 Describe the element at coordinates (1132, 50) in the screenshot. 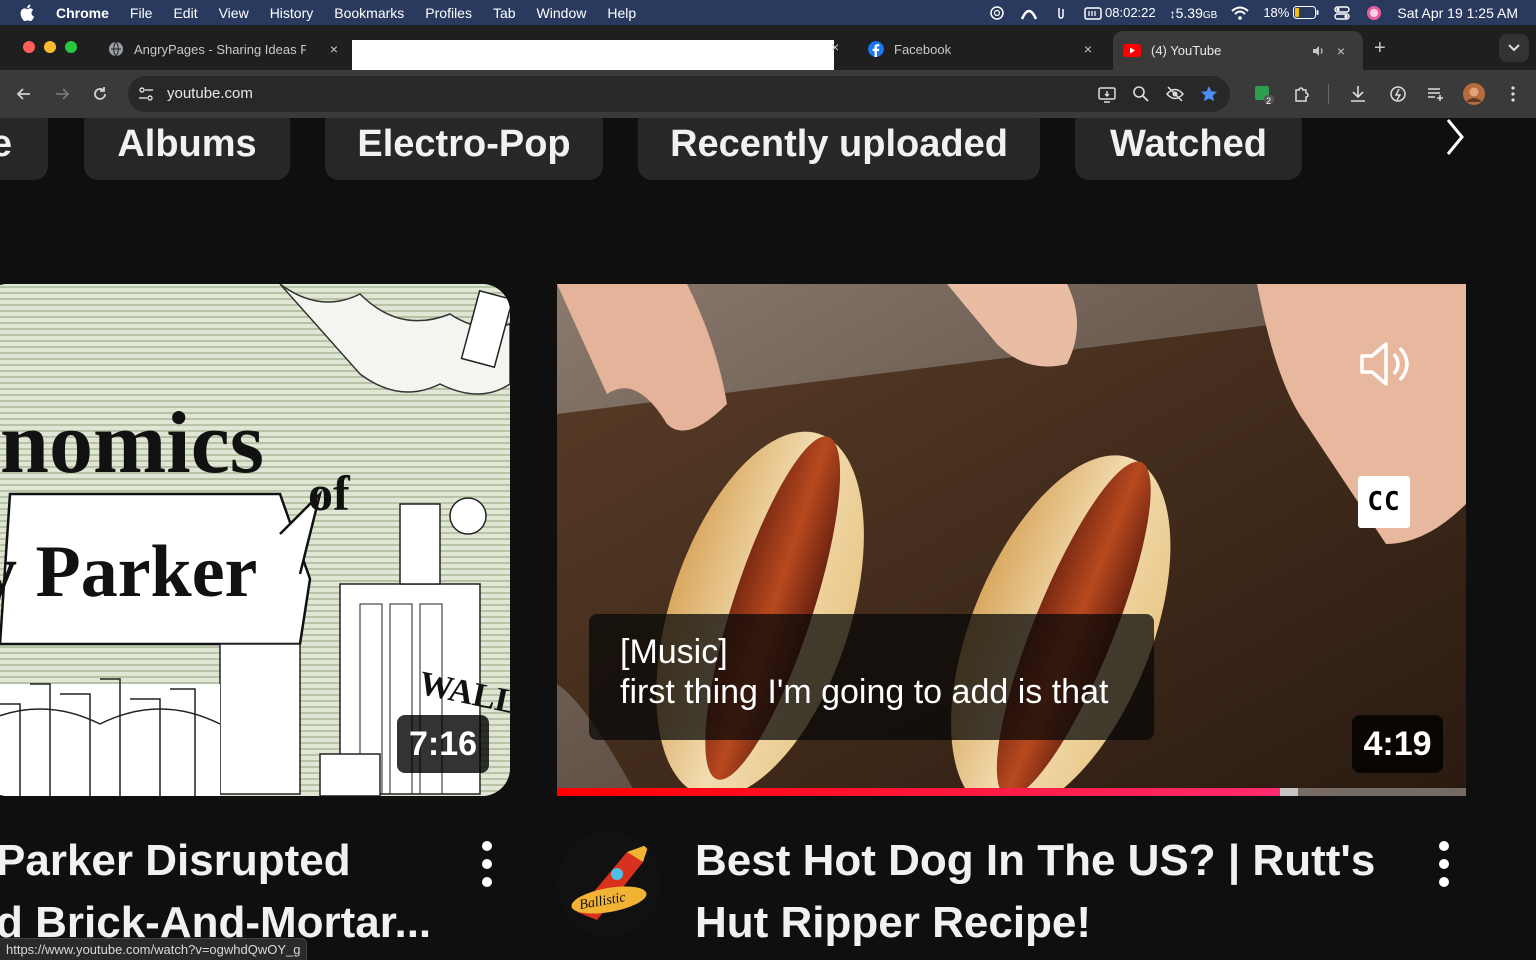

I see `youtube-icon` at that location.